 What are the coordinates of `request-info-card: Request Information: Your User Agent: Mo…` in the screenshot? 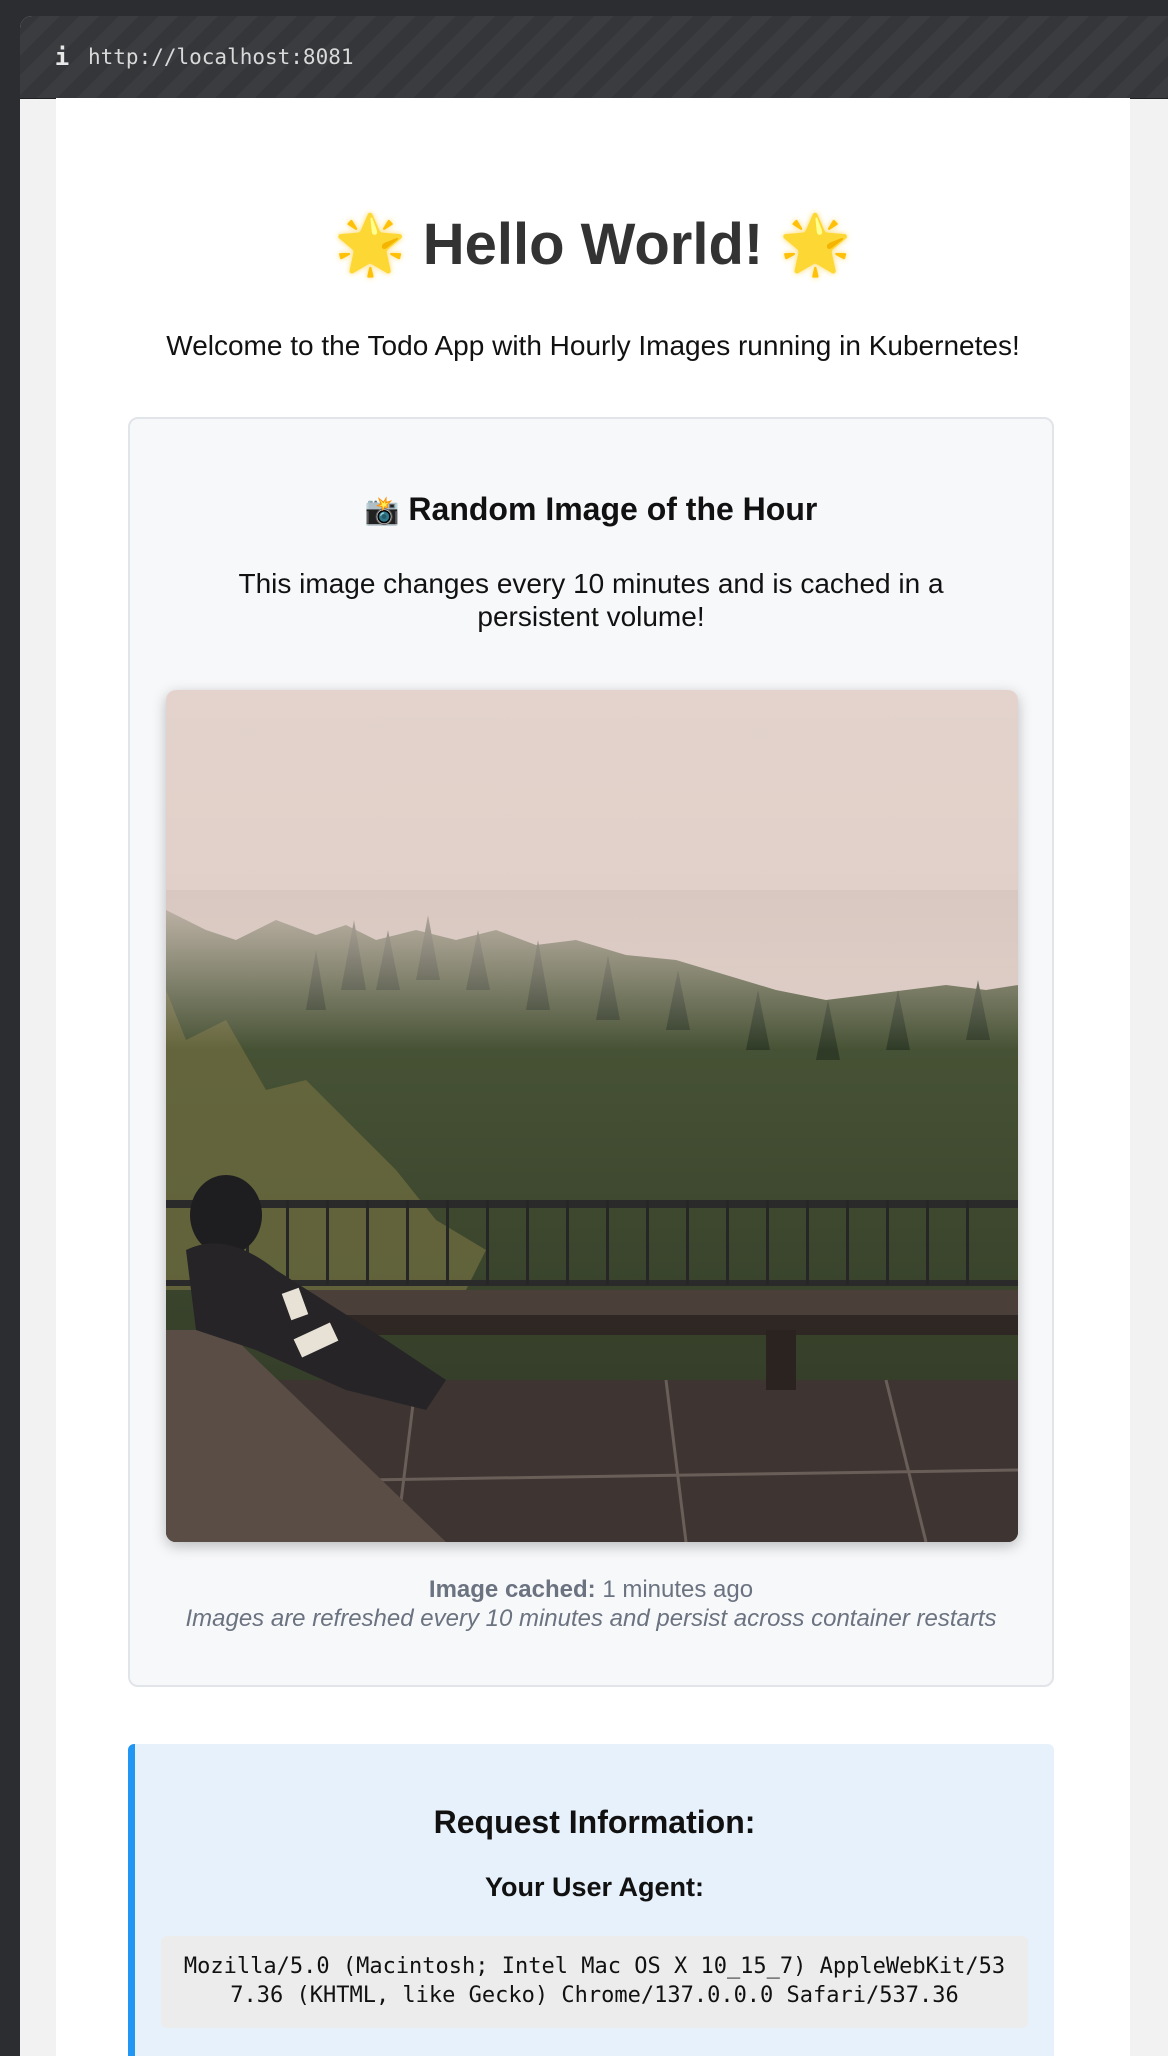 It's located at (591, 1900).